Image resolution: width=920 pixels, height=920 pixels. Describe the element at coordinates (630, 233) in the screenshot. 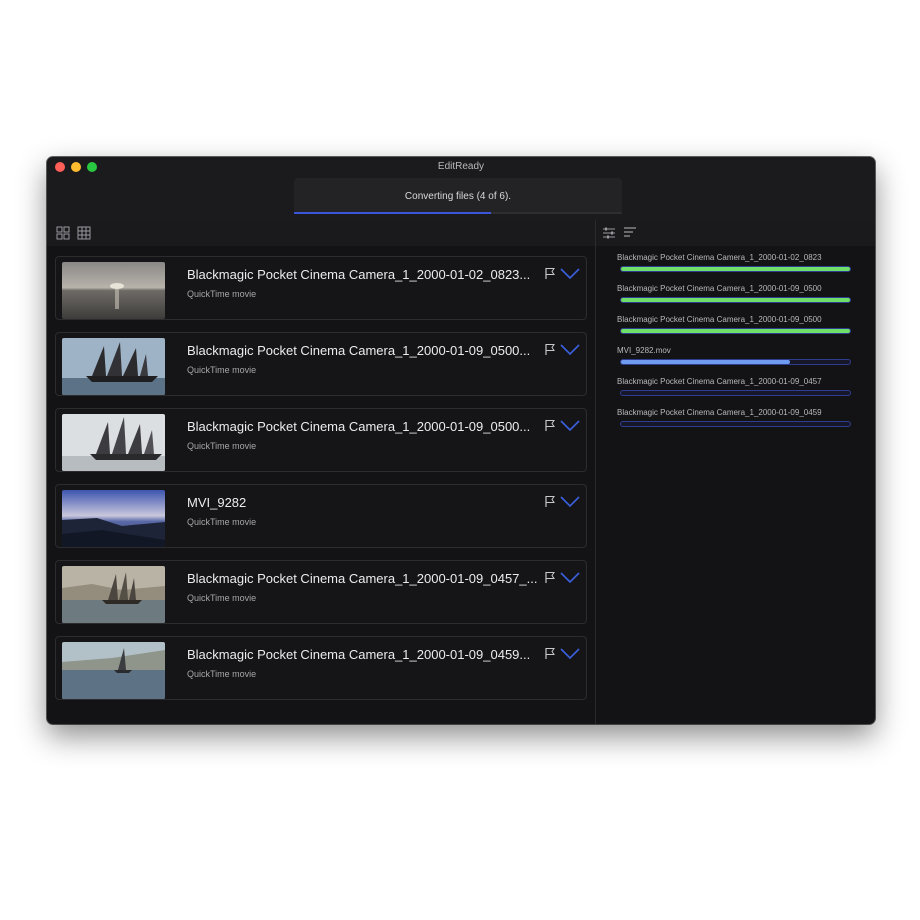

I see `sort-icon` at that location.